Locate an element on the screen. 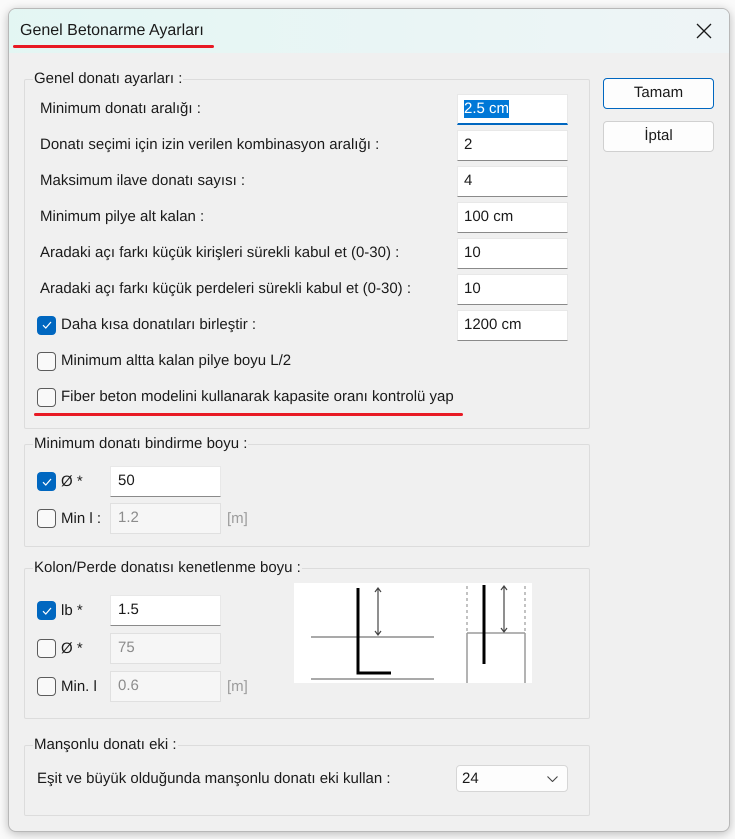 The height and width of the screenshot is (839, 735). text-field: 2.5 cm is located at coordinates (512, 109).